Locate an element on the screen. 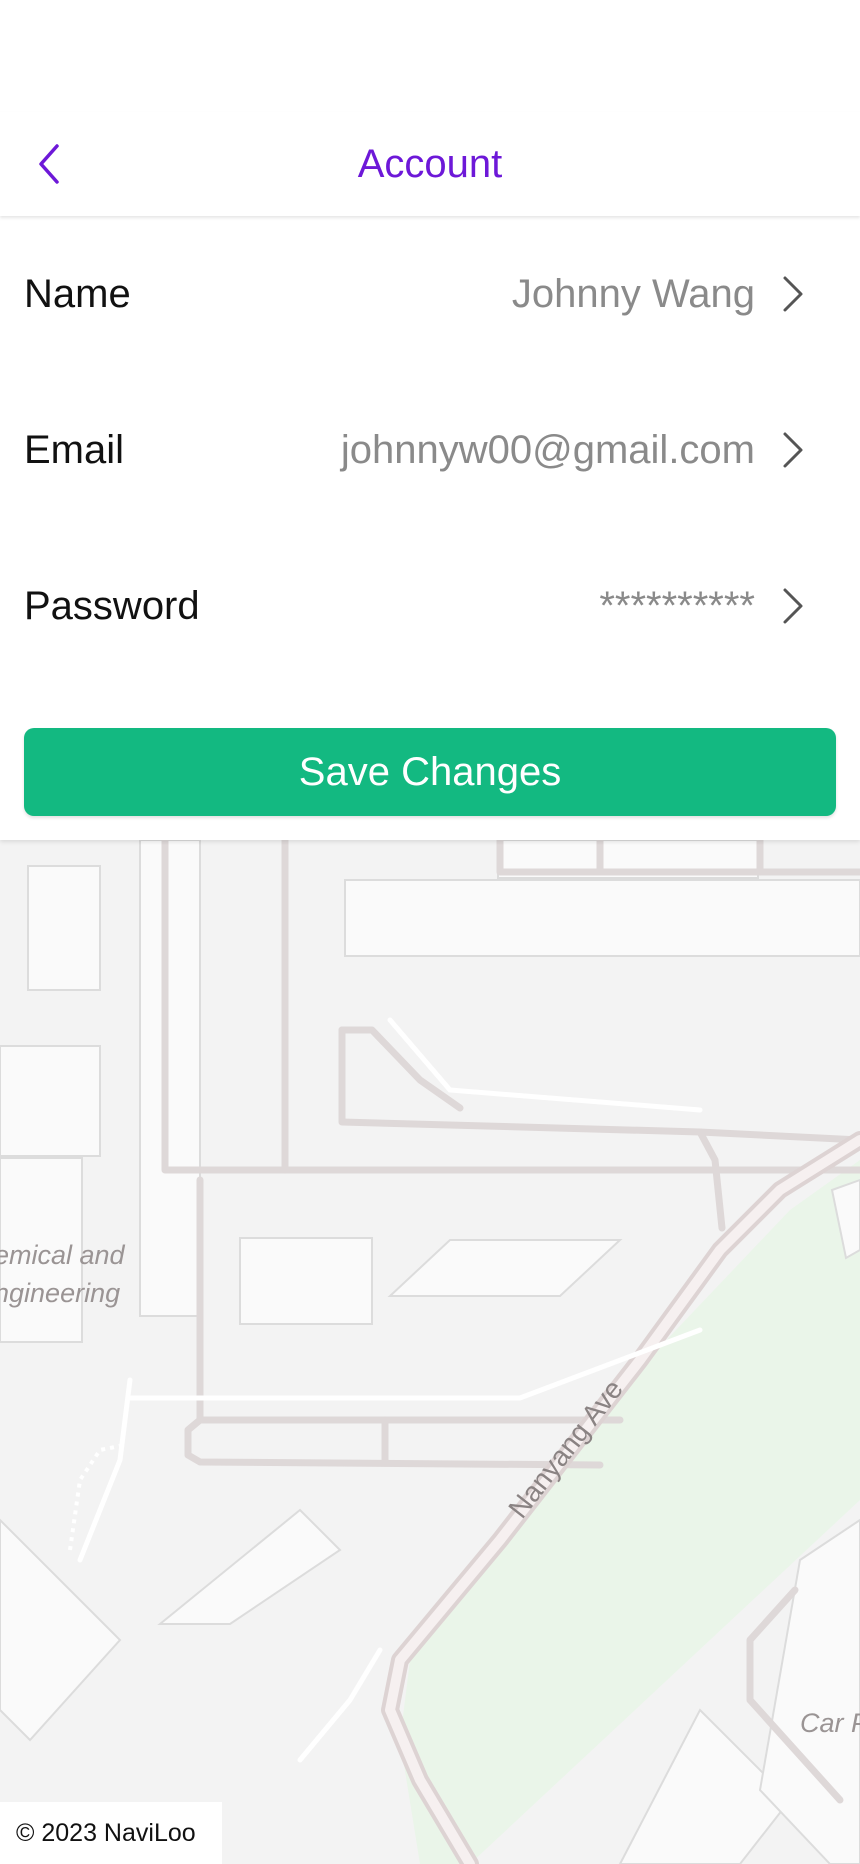 The image size is (860, 1864). password-value: ********** is located at coordinates (677, 606).